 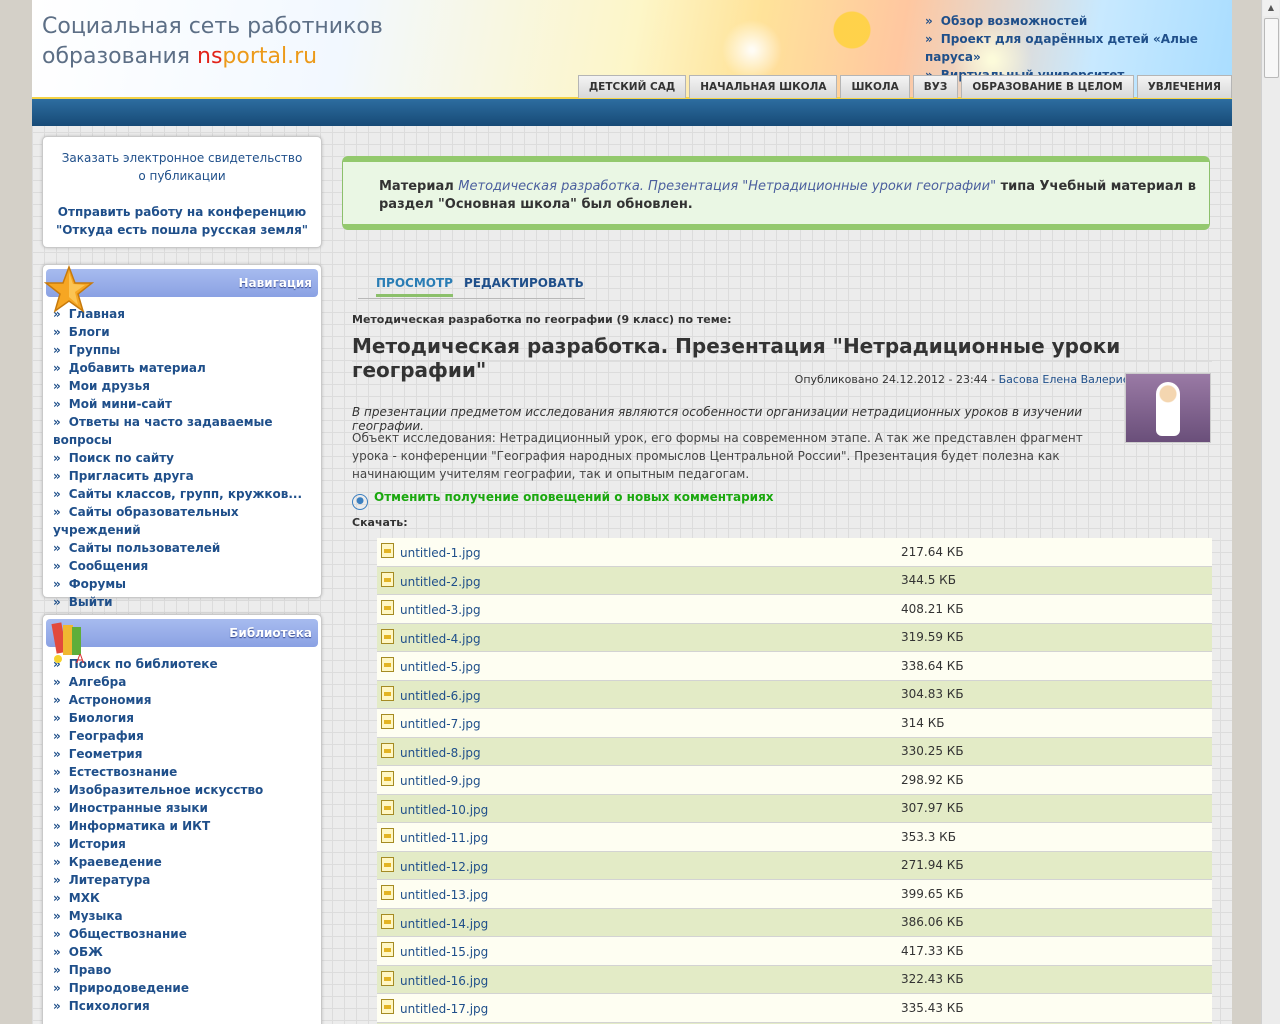 What do you see at coordinates (440, 667) in the screenshot?
I see `file-link: untitled-5.jpg` at bounding box center [440, 667].